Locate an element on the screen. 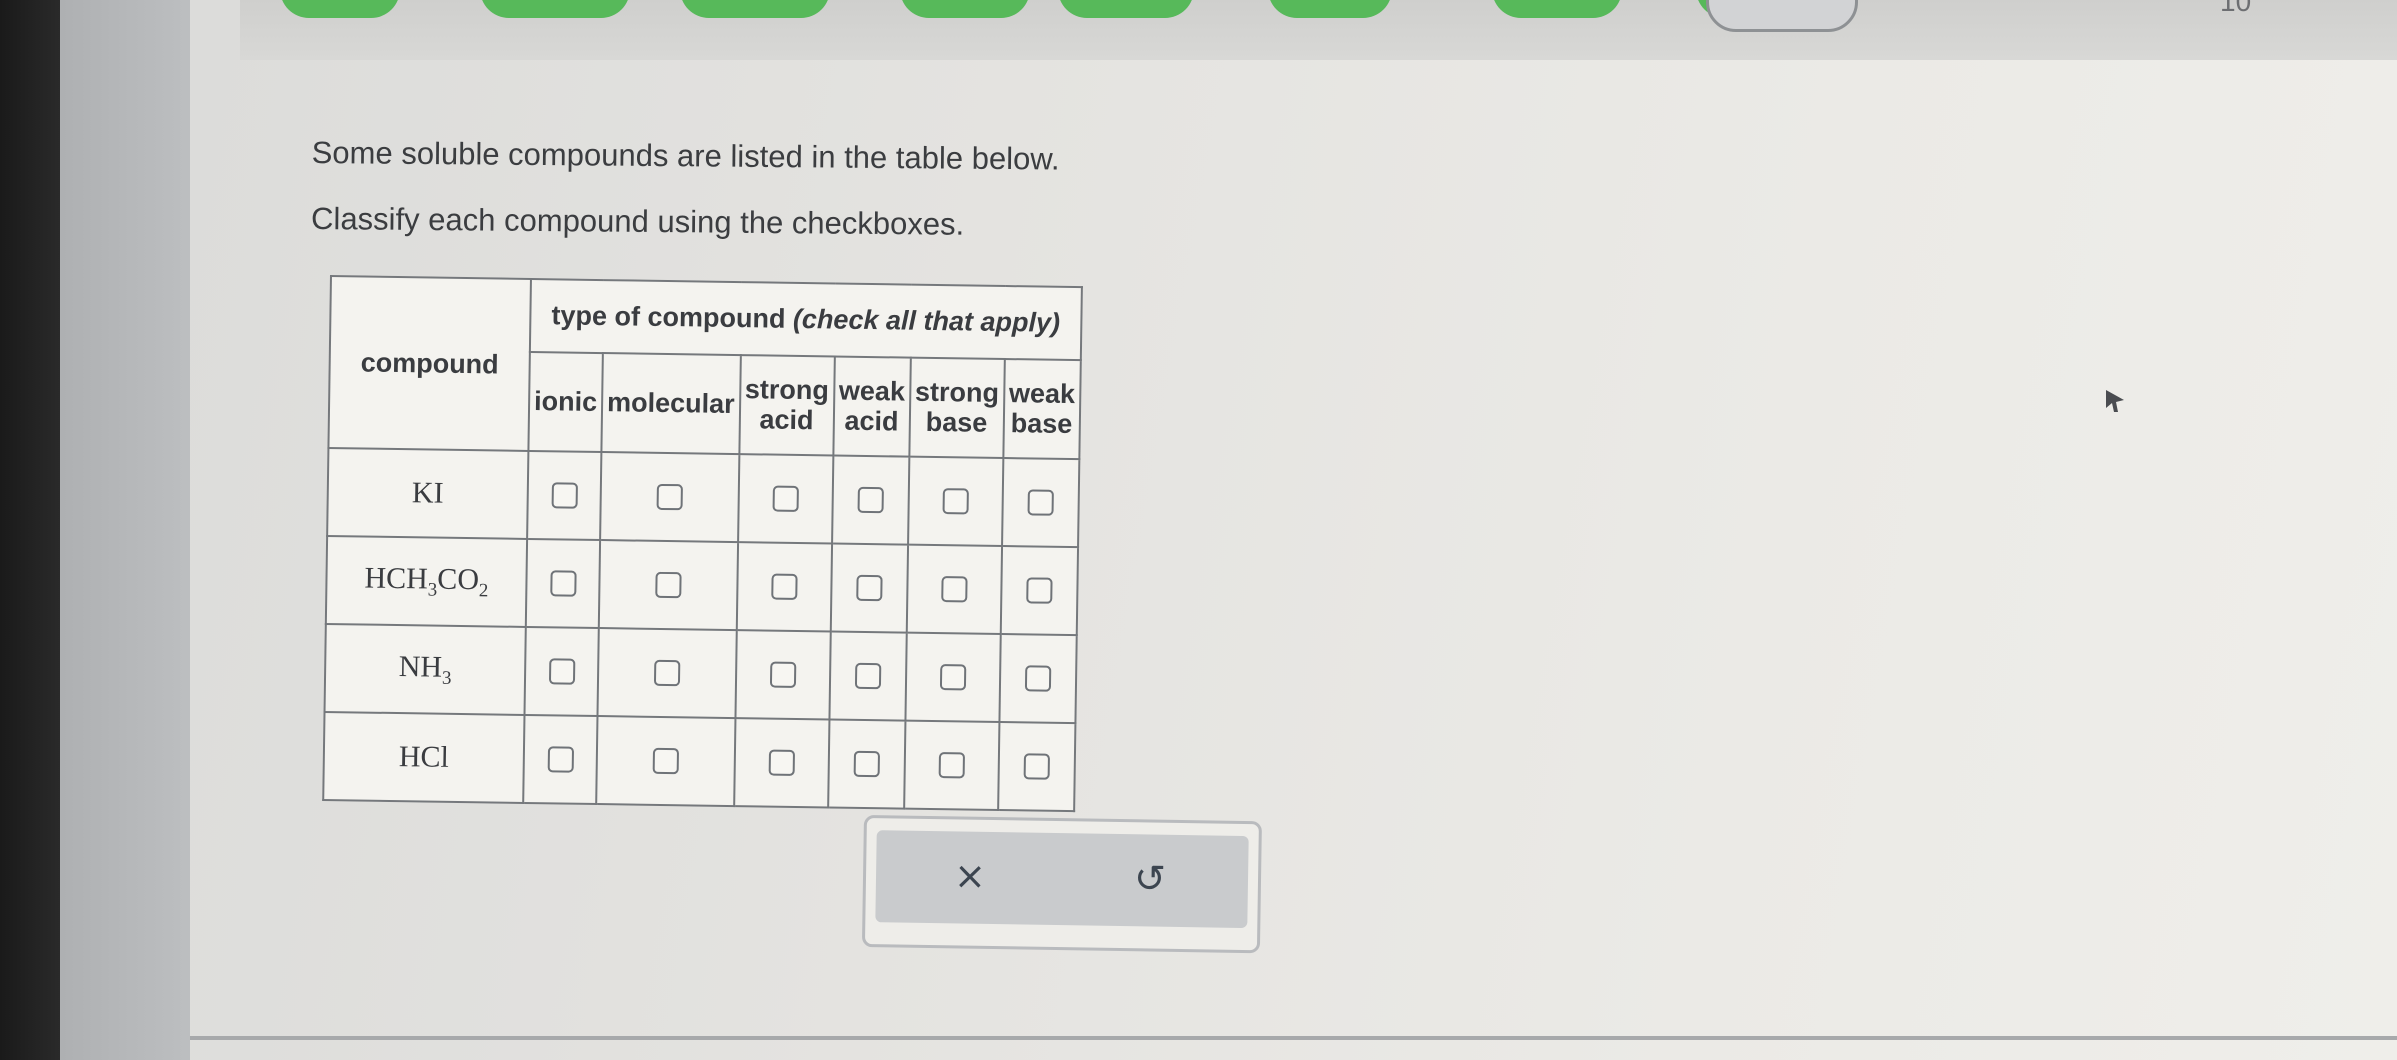  column-header-line: molecular is located at coordinates (670, 403).